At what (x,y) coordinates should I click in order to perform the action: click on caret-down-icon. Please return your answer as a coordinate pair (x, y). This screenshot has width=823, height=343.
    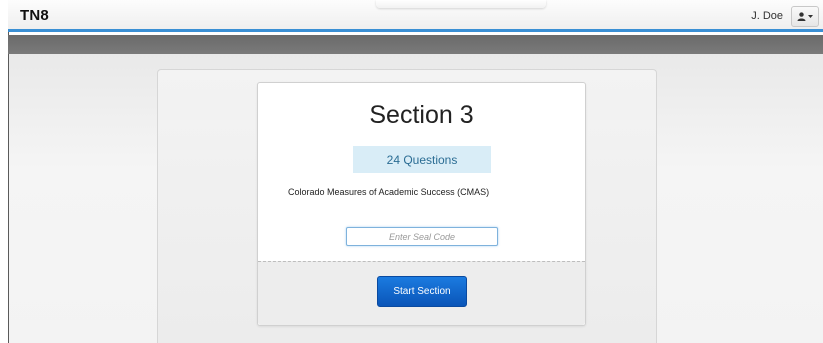
    Looking at the image, I should click on (810, 16).